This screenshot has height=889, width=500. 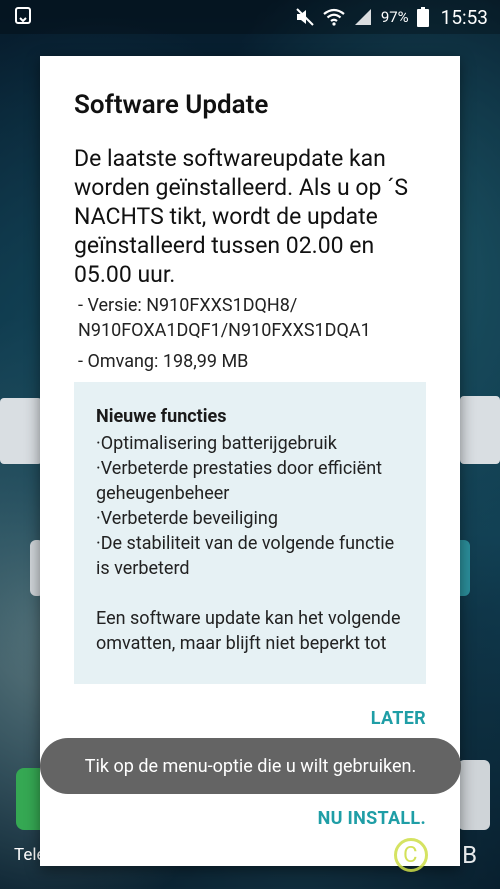 What do you see at coordinates (187, 518) in the screenshot?
I see `release-note-item: ·Verbeterde beveiliging` at bounding box center [187, 518].